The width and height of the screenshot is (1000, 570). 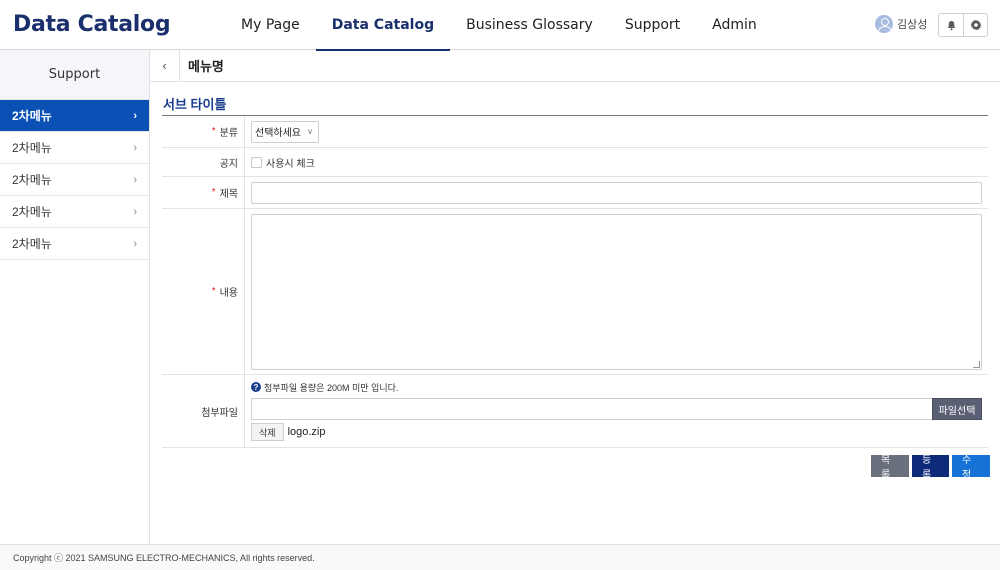 I want to click on chevron-left-icon: ‹, so click(x=164, y=65).